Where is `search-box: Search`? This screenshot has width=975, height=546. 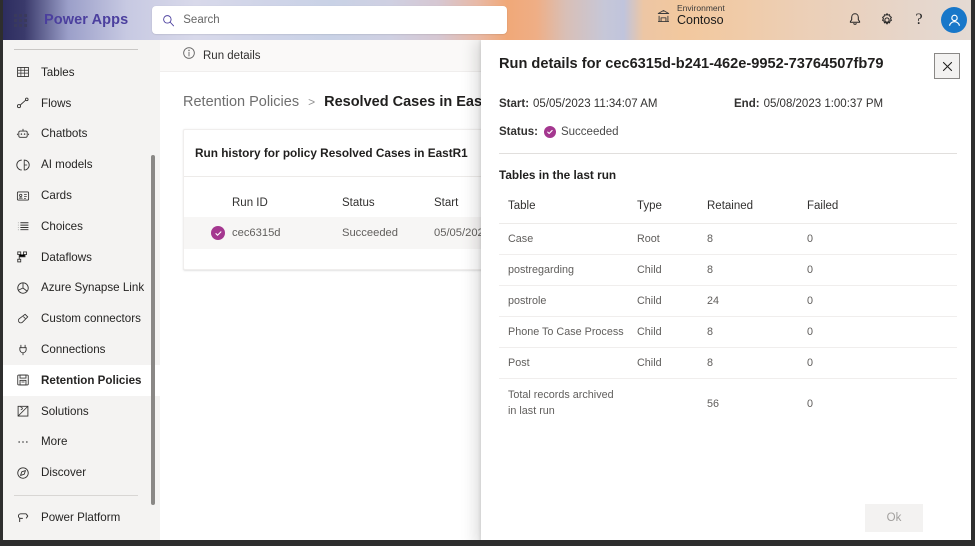
search-box: Search is located at coordinates (330, 20).